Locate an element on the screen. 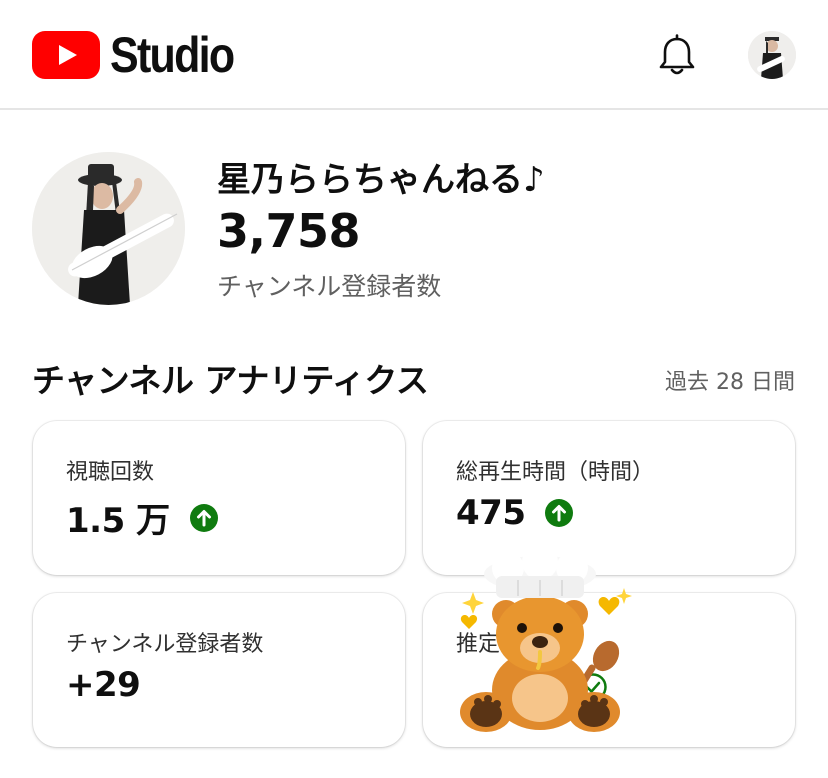 This screenshot has width=828, height=778. analytics-period: 過去 28 日間 is located at coordinates (730, 380).